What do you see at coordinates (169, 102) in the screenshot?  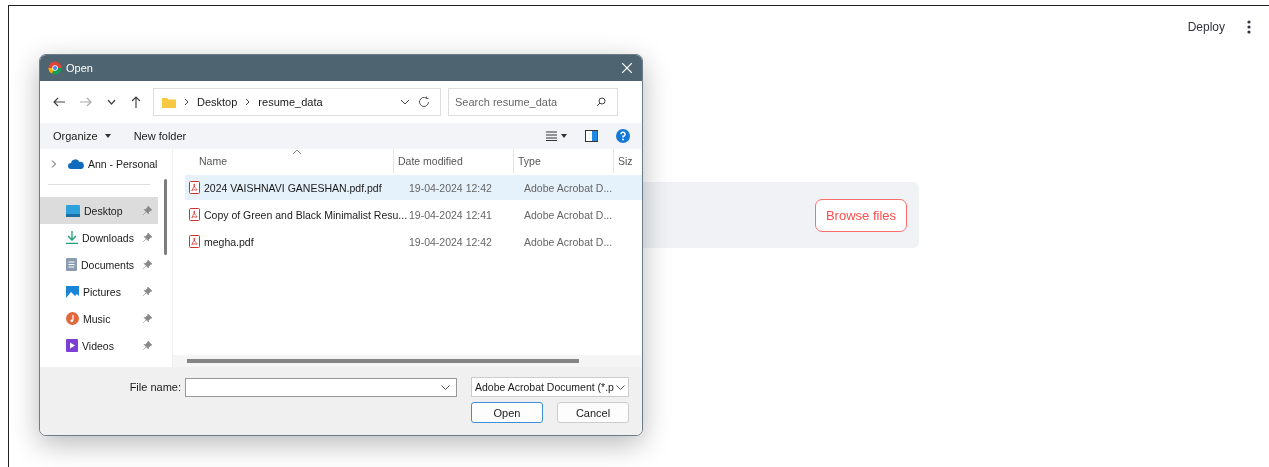 I see `folder-icon` at bounding box center [169, 102].